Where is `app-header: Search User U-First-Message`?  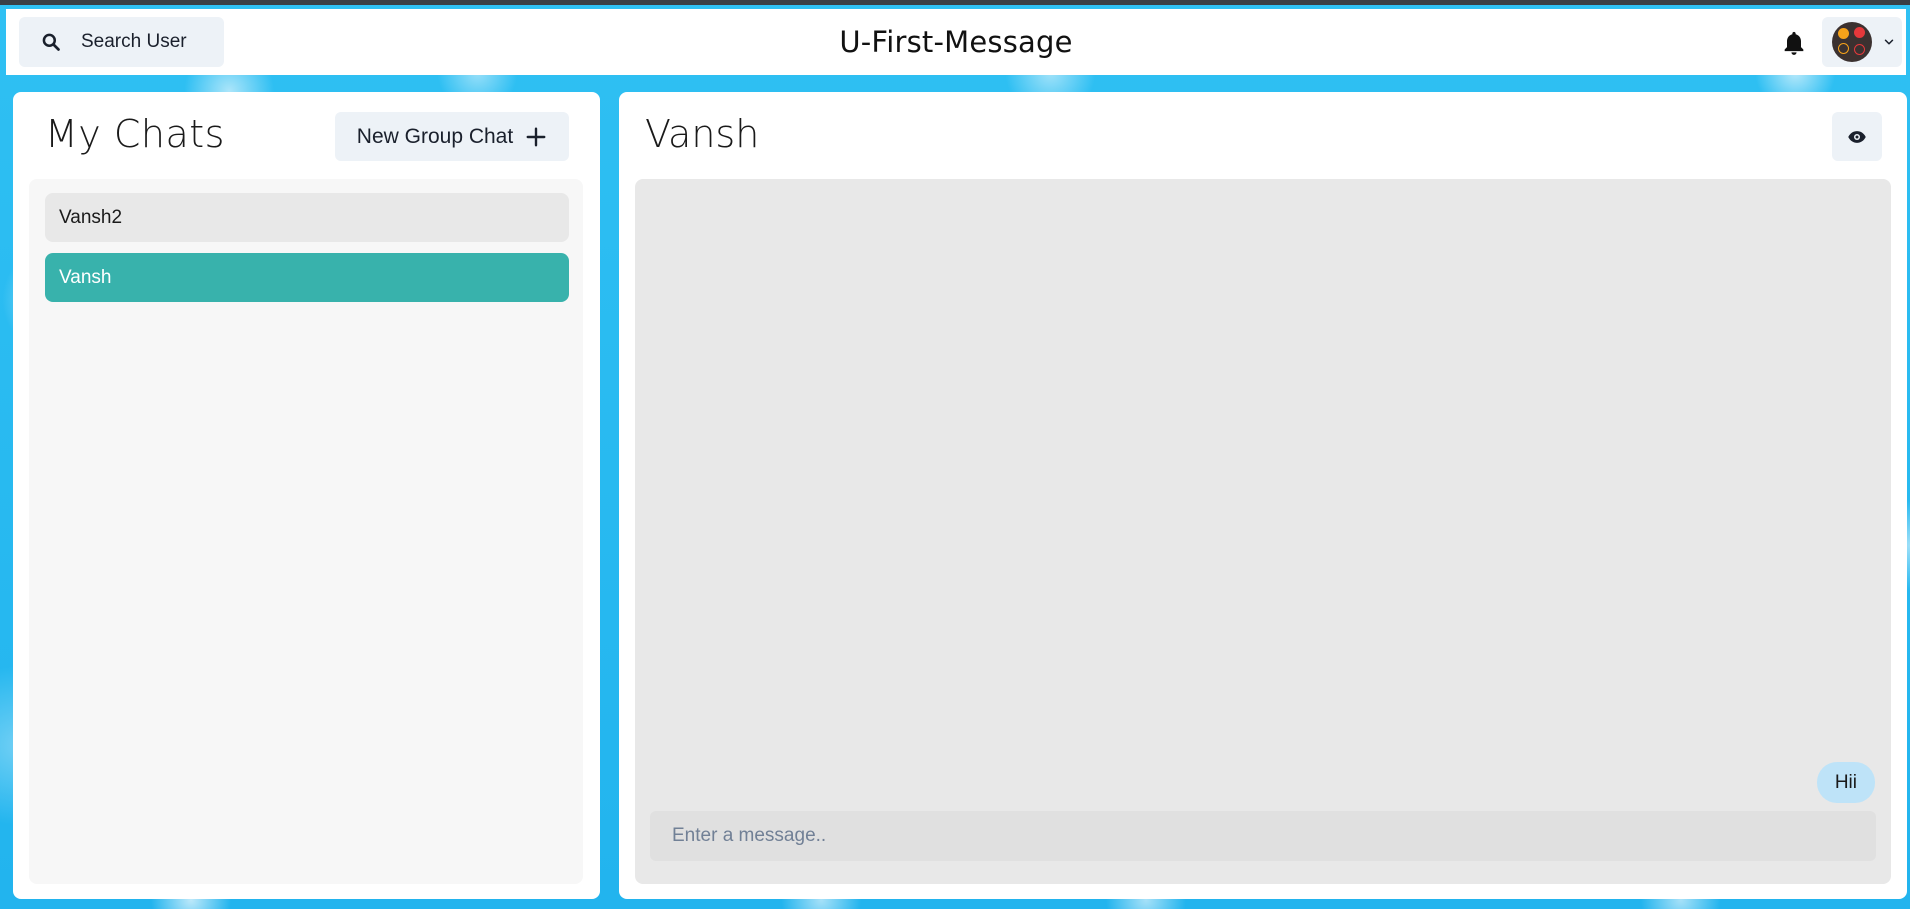 app-header: Search User U-First-Message is located at coordinates (956, 42).